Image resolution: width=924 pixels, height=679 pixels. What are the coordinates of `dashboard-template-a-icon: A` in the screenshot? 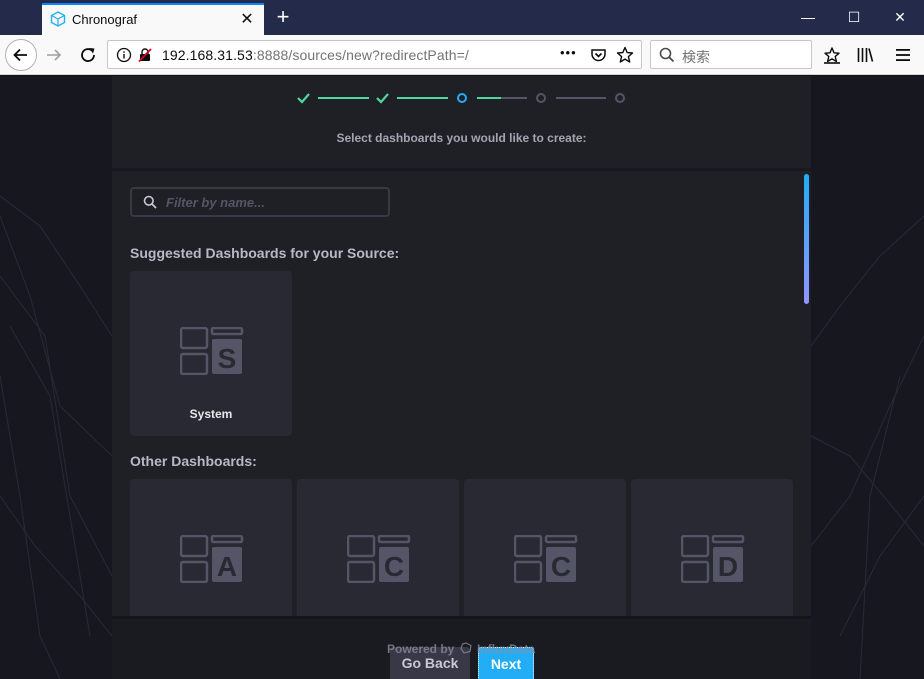 It's located at (212, 559).